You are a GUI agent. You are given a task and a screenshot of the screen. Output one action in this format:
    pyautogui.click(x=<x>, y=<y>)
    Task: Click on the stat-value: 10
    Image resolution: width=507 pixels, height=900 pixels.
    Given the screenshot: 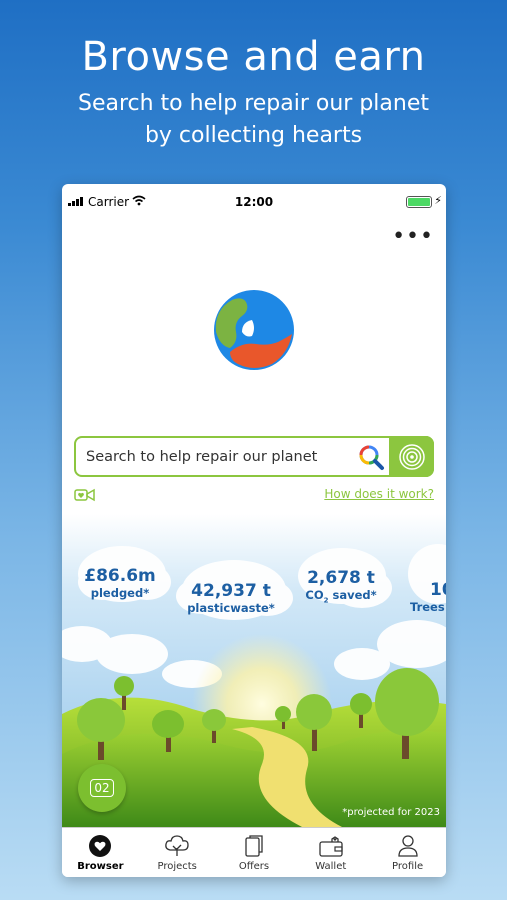 What is the action you would take?
    pyautogui.click(x=438, y=590)
    